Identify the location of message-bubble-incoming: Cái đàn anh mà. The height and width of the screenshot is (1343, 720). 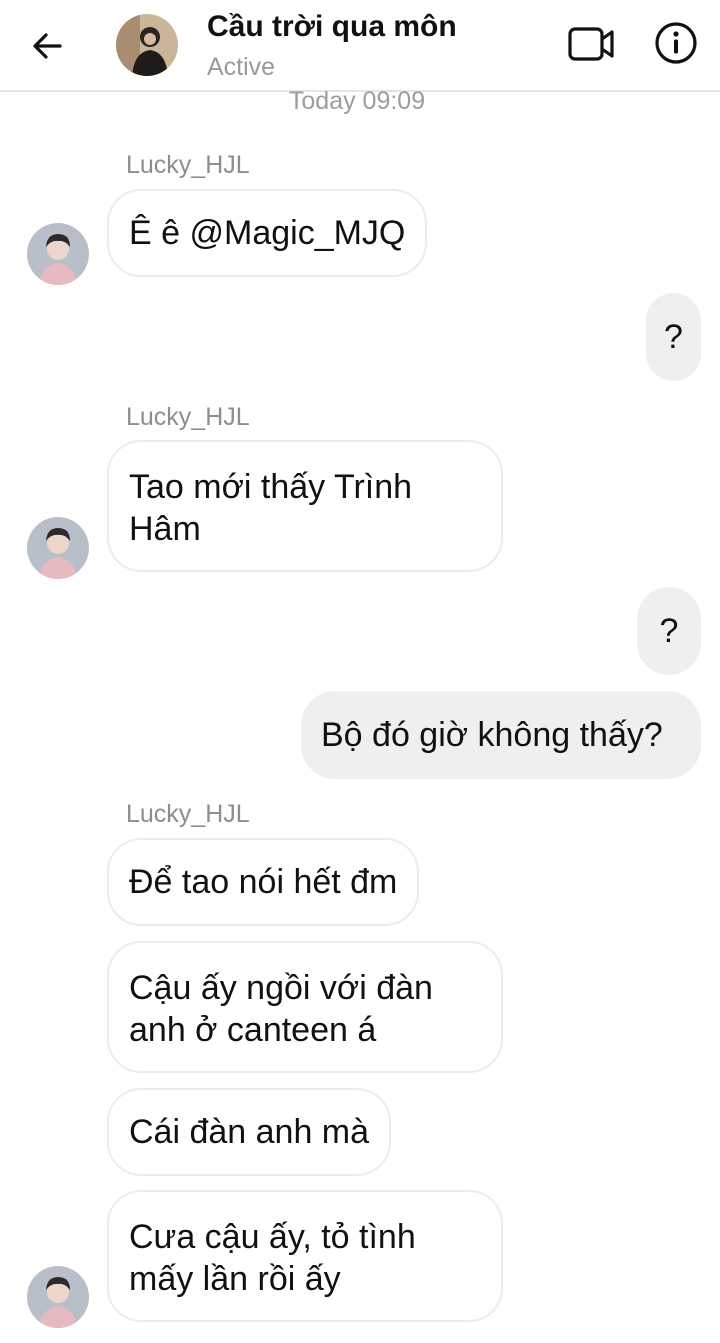
(249, 1132).